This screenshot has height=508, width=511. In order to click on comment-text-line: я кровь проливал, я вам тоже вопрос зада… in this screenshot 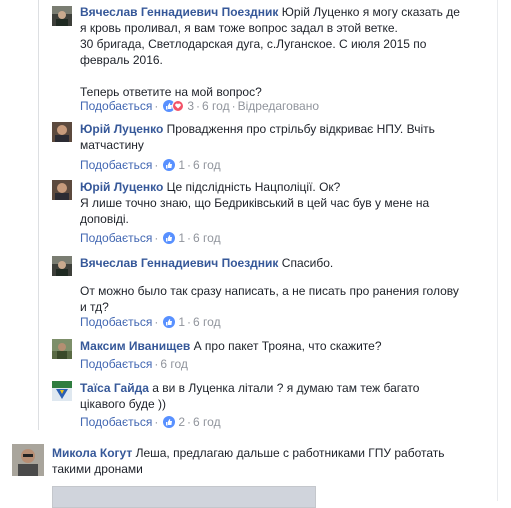, I will do `click(239, 28)`.